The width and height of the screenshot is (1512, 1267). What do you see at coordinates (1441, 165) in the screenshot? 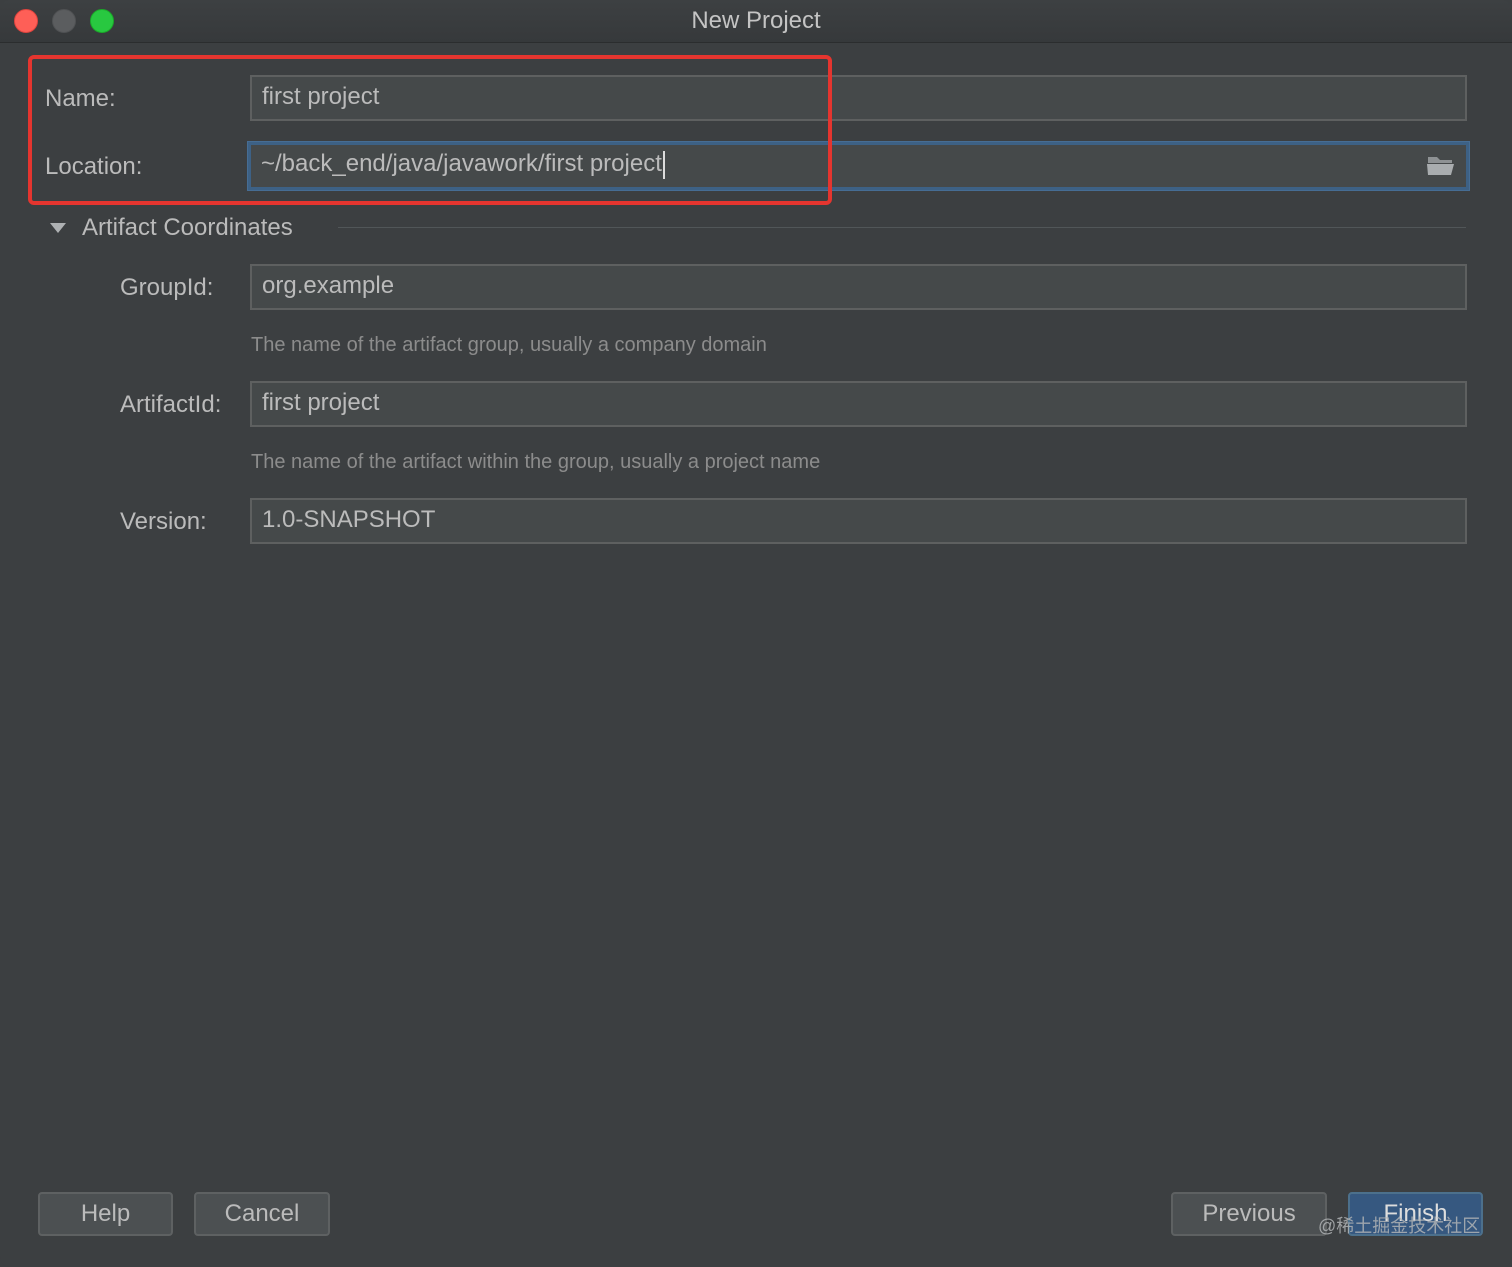
I see `folder-browse-icon` at bounding box center [1441, 165].